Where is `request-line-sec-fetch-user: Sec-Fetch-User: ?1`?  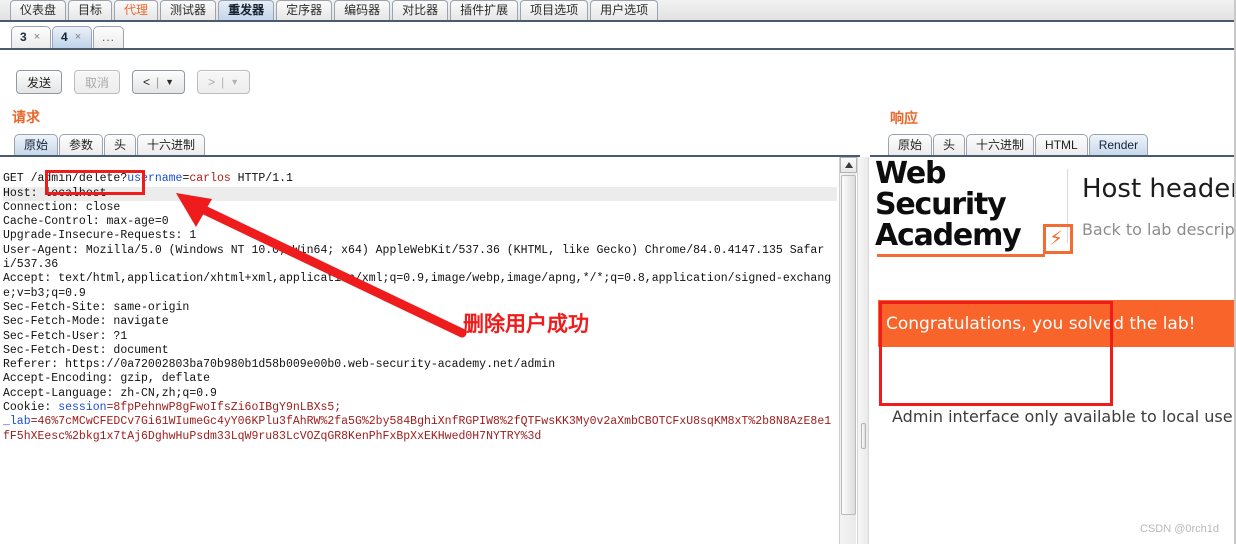 request-line-sec-fetch-user: Sec-Fetch-User: ?1 is located at coordinates (65, 336).